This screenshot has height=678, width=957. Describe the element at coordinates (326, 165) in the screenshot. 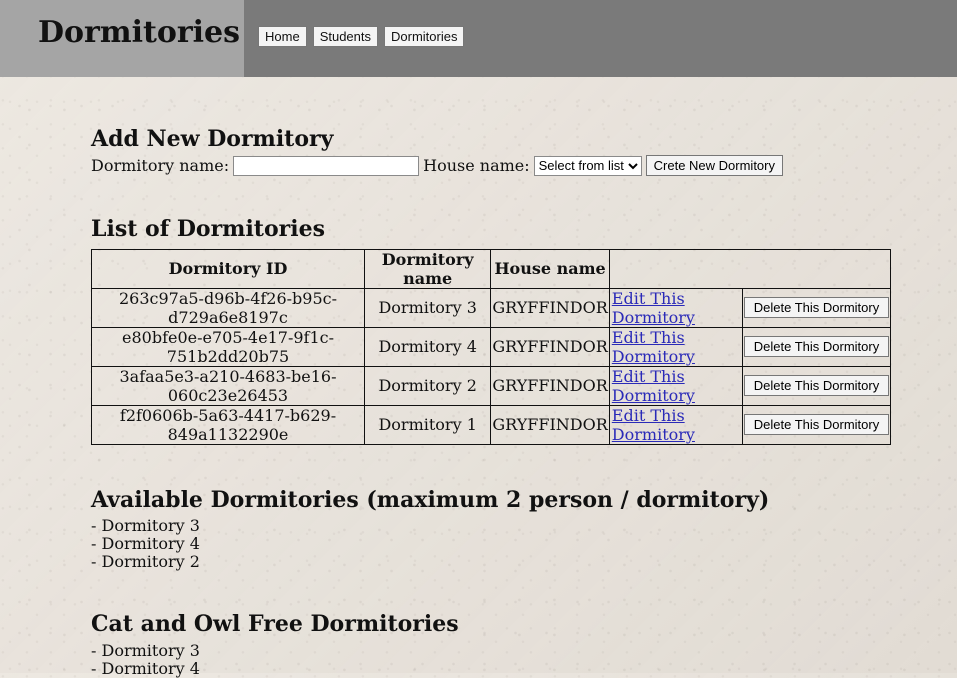

I see `dormitory-name-input` at that location.